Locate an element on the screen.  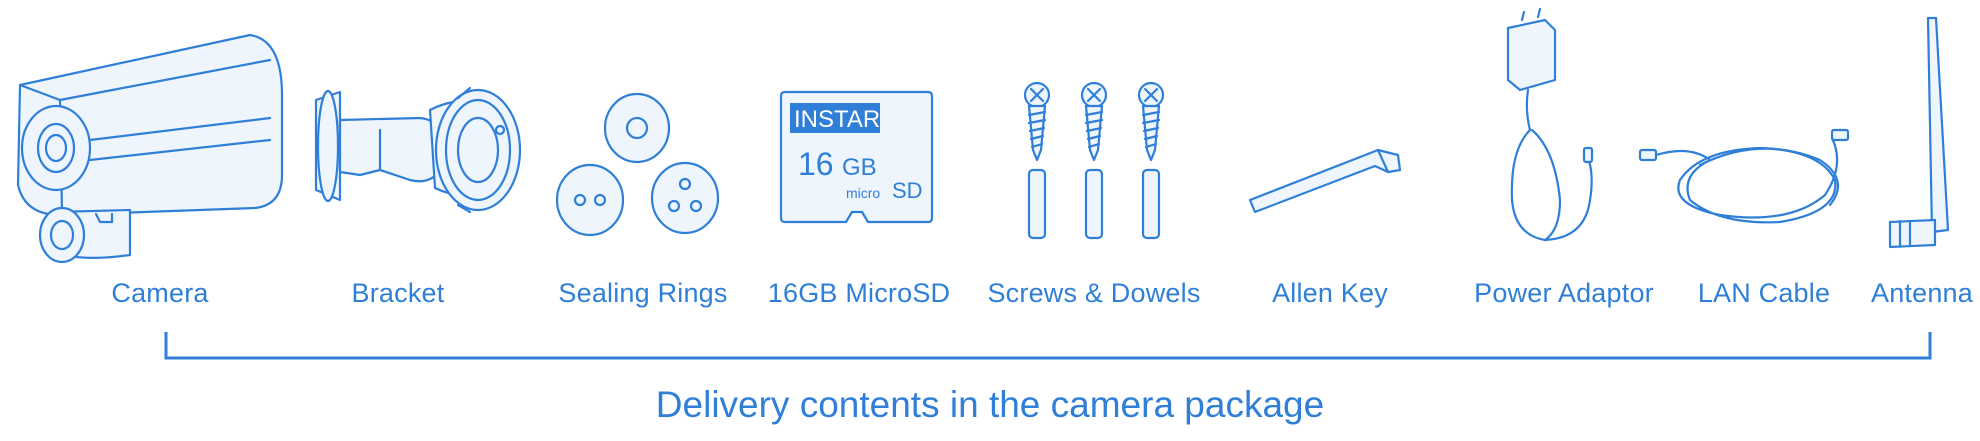
allen-key-icon is located at coordinates (1325, 181).